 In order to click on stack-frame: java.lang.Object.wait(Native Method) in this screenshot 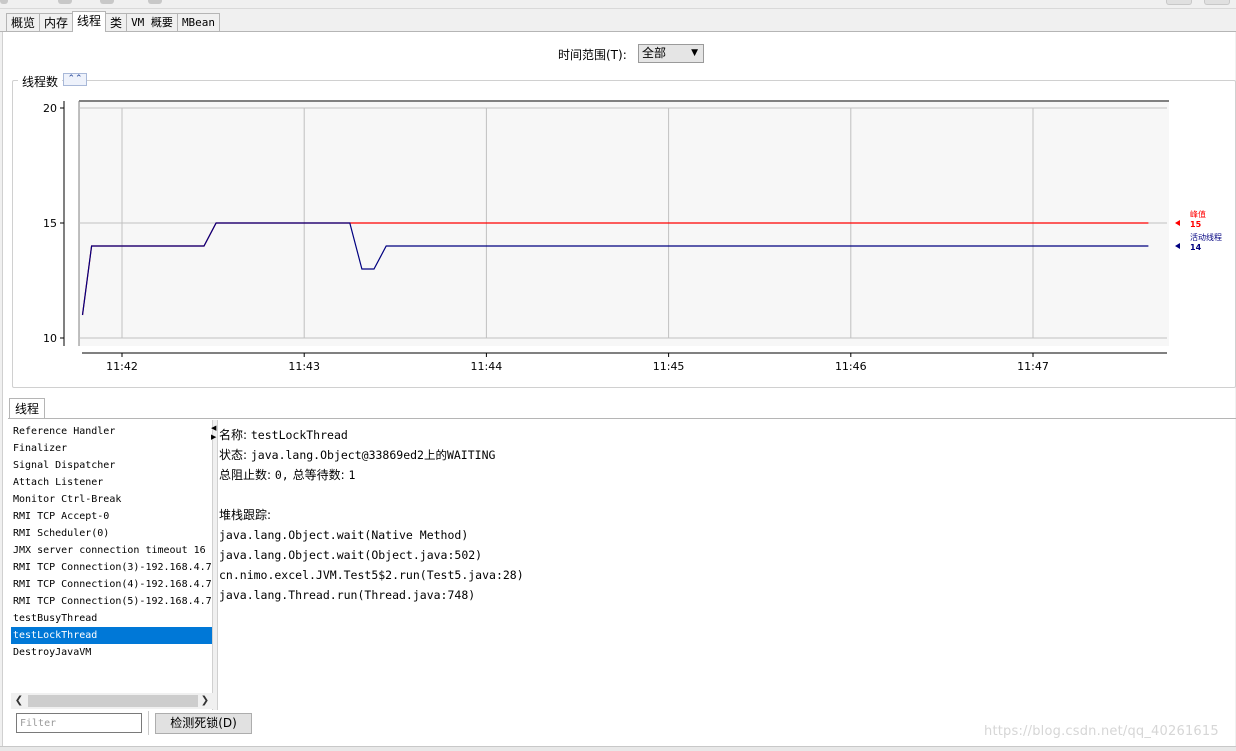, I will do `click(344, 535)`.